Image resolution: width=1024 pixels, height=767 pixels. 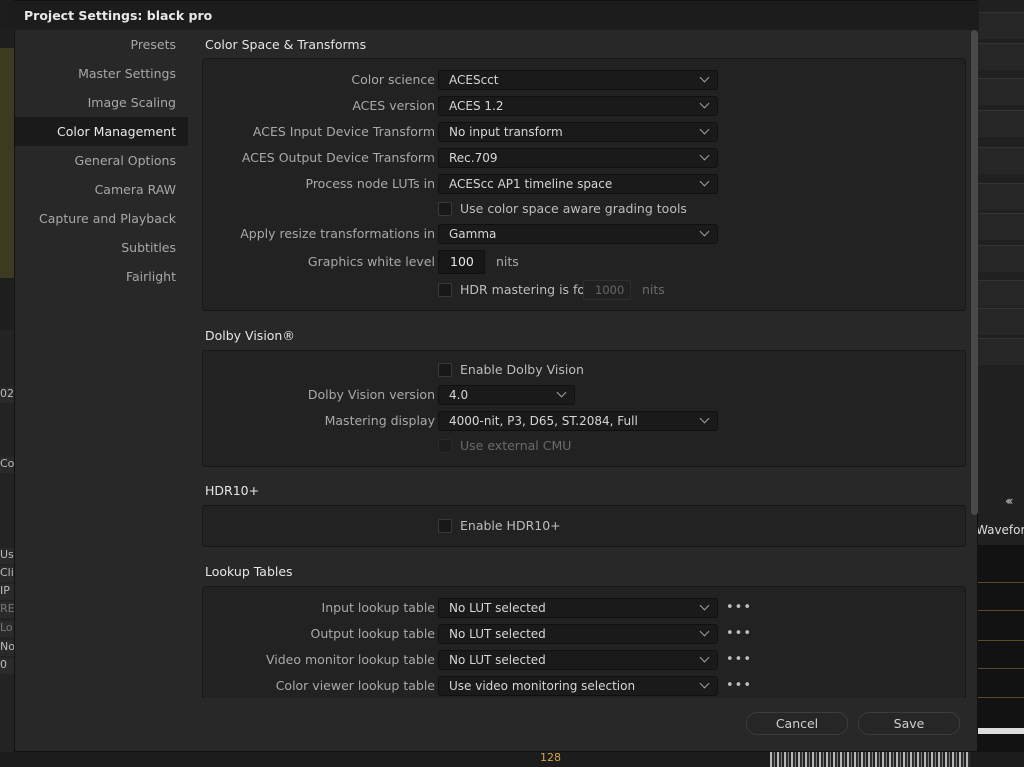 What do you see at coordinates (473, 234) in the screenshot?
I see `resize-value: Gamma` at bounding box center [473, 234].